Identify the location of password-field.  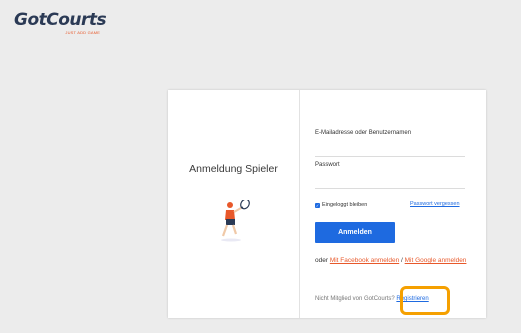
(390, 181).